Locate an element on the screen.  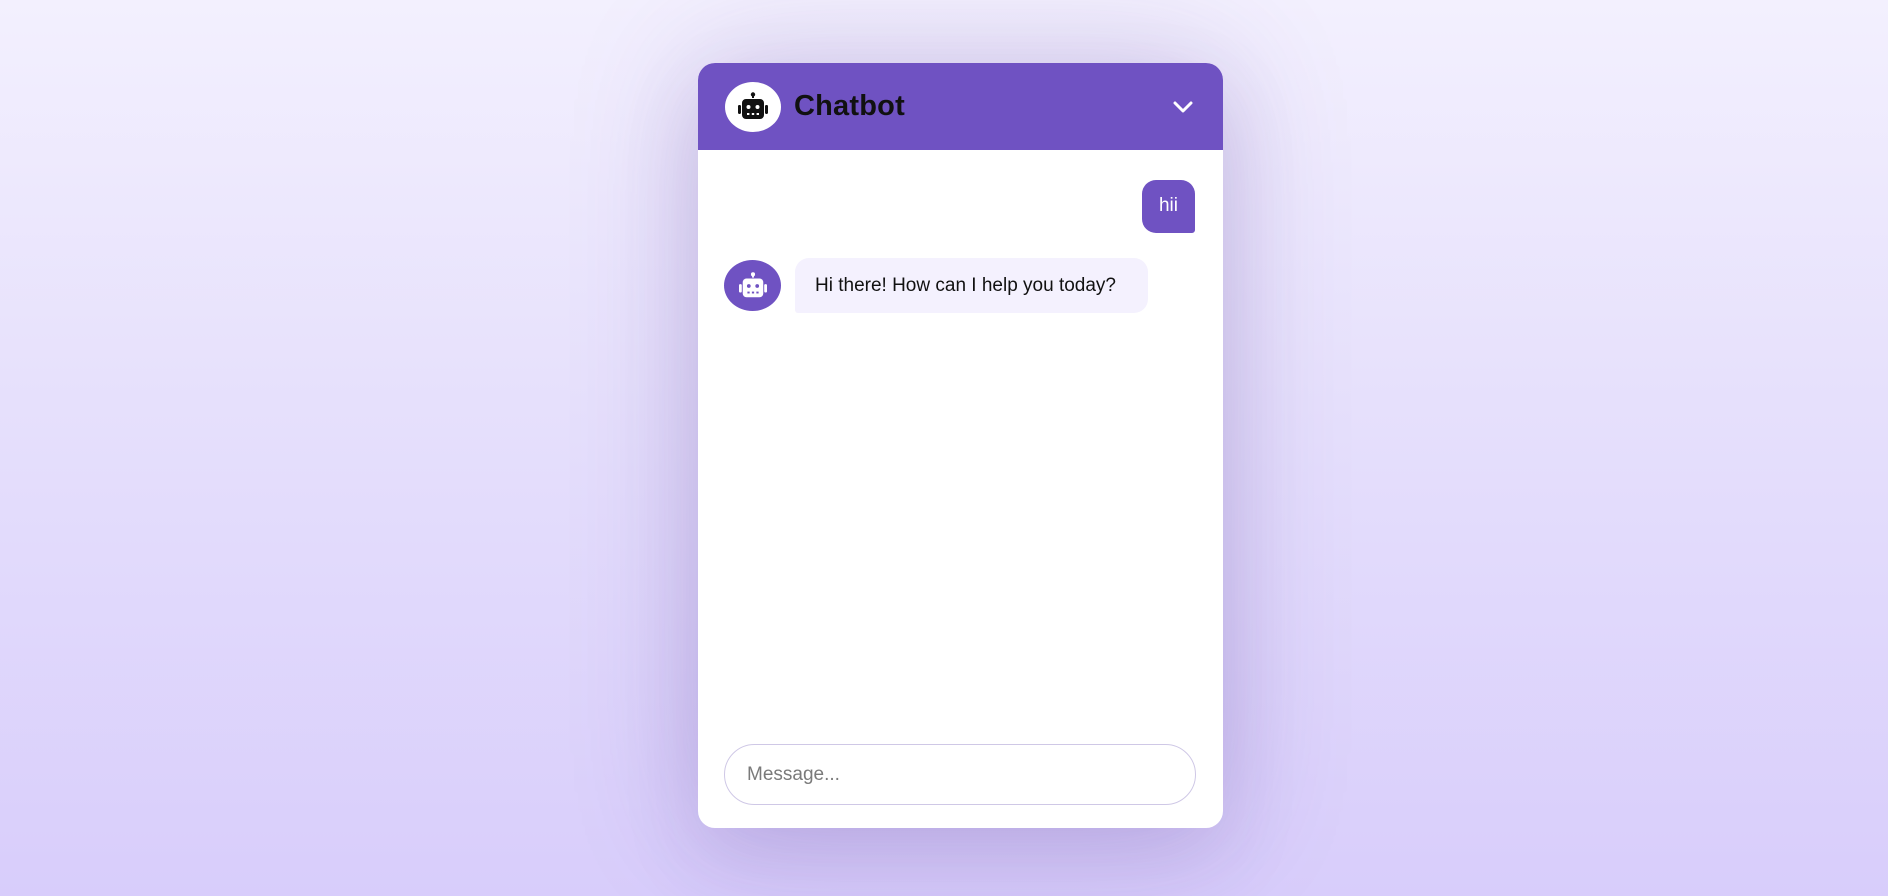
collapse-chat-button is located at coordinates (1183, 107).